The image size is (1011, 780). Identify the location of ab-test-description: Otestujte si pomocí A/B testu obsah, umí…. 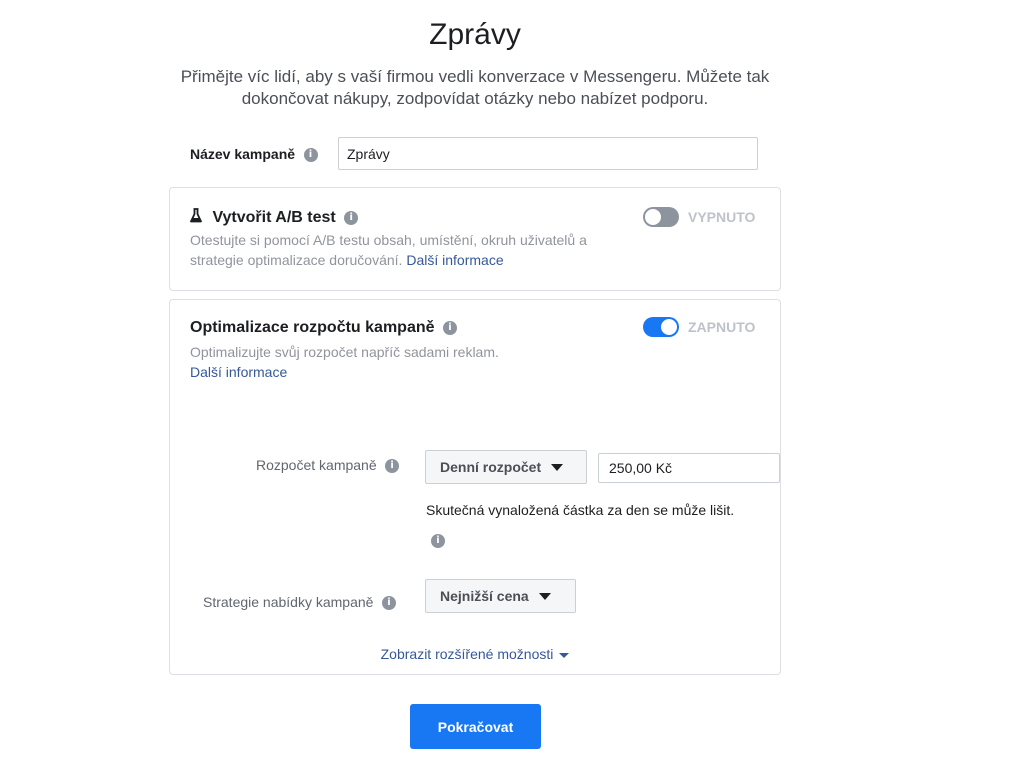
(420, 250).